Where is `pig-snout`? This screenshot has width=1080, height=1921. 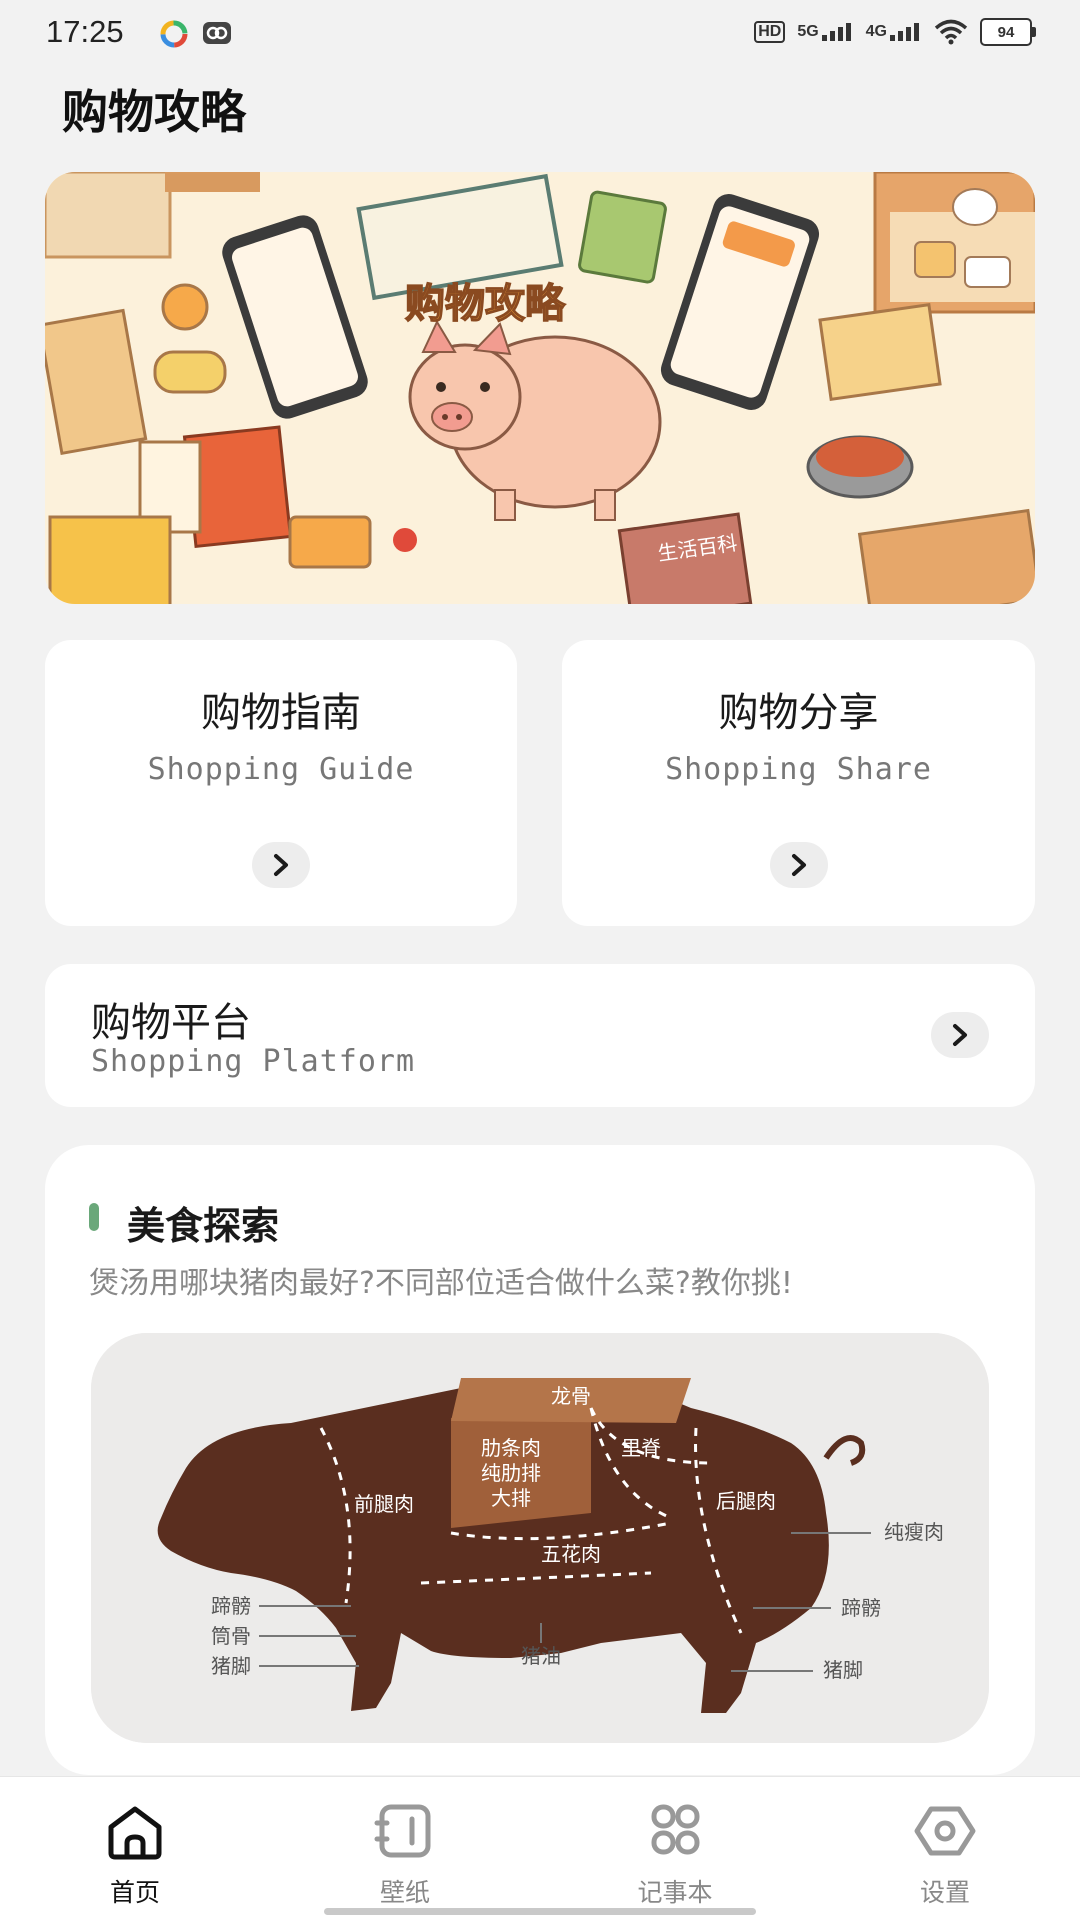 pig-snout is located at coordinates (452, 417).